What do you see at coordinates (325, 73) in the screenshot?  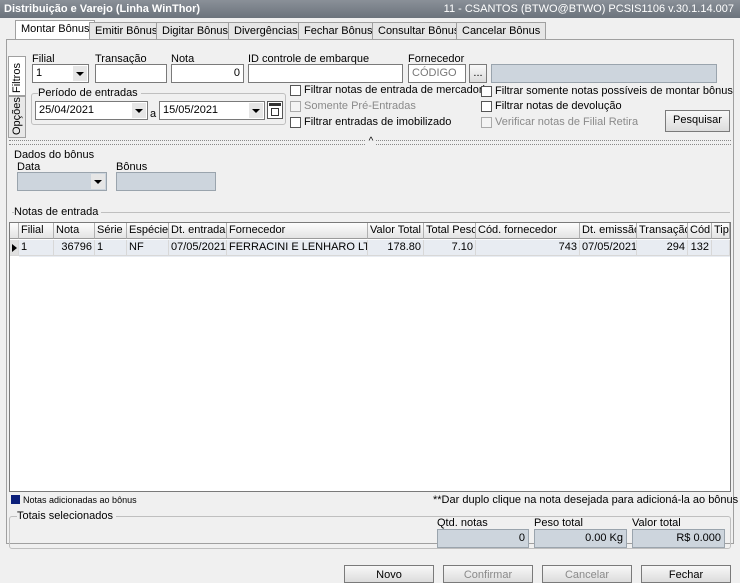 I see `id-controle-input` at bounding box center [325, 73].